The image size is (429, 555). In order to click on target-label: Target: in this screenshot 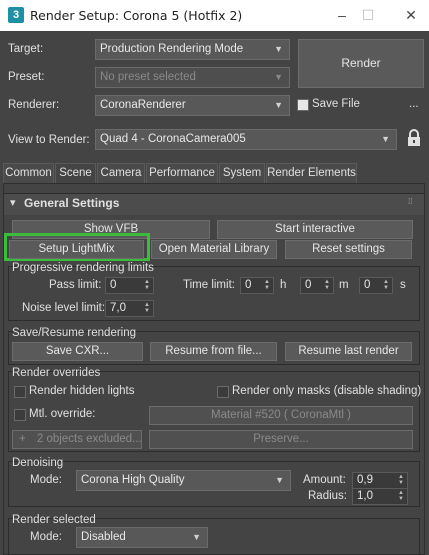, I will do `click(26, 49)`.